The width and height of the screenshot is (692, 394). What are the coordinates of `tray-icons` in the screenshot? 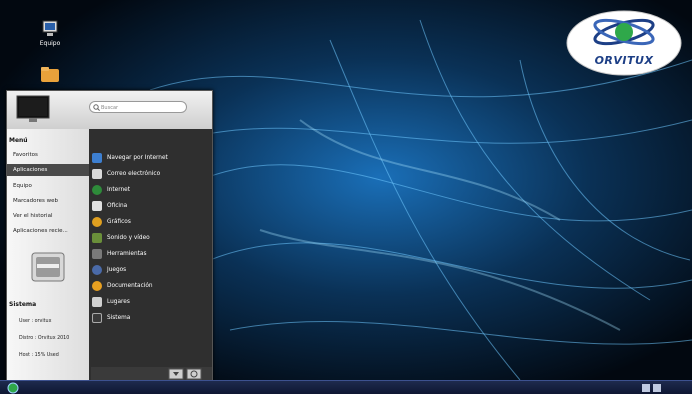 It's located at (652, 388).